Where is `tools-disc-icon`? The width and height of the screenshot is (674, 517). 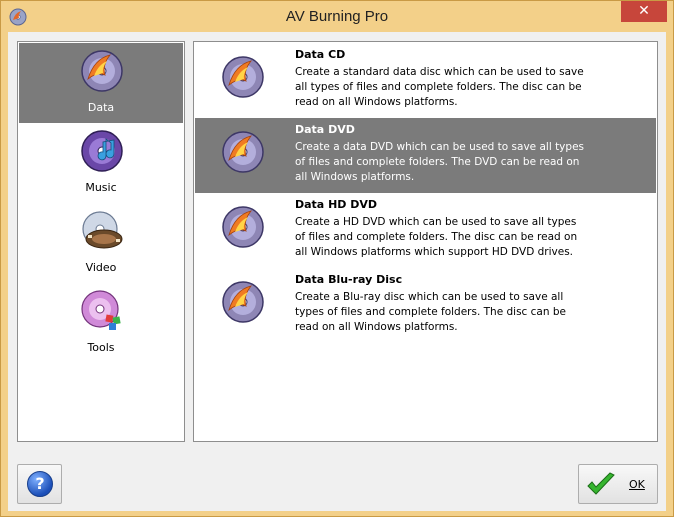 tools-disc-icon is located at coordinates (101, 310).